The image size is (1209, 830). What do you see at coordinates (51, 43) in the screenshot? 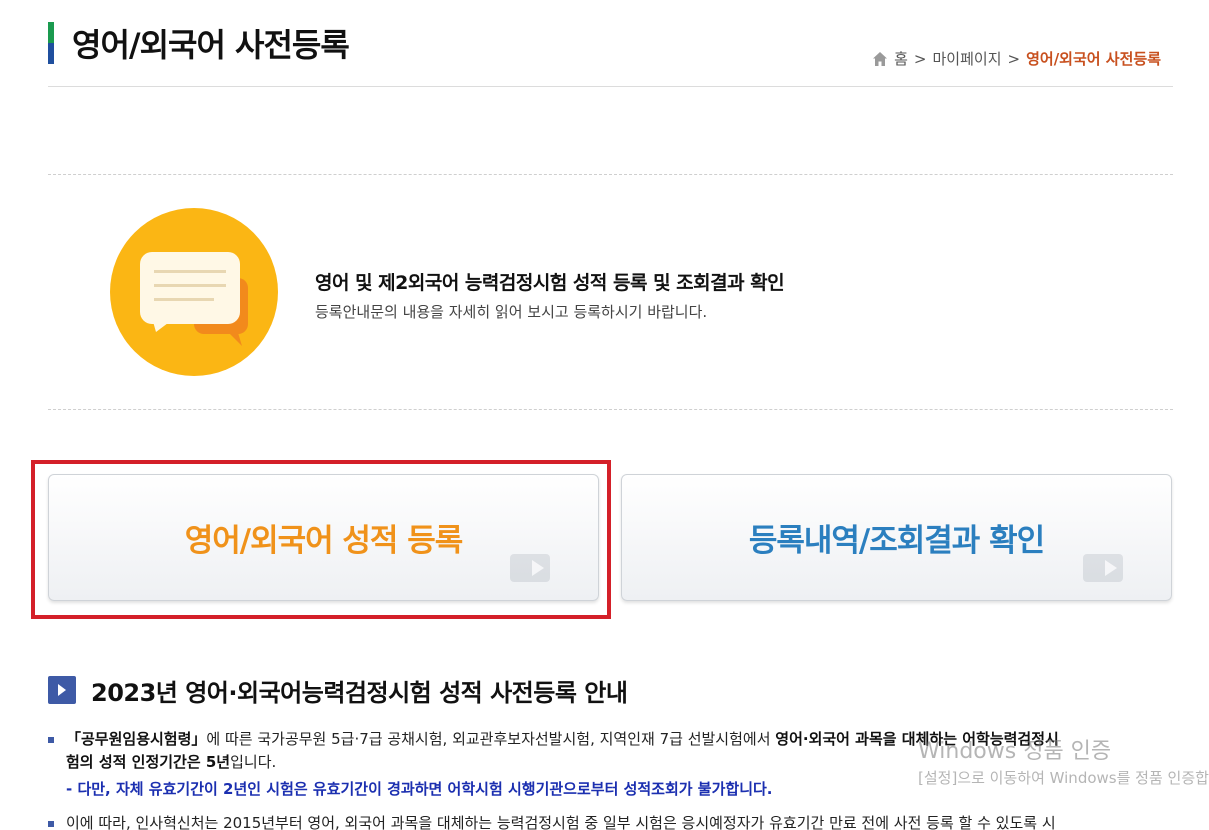
I see `title-accent-bar` at bounding box center [51, 43].